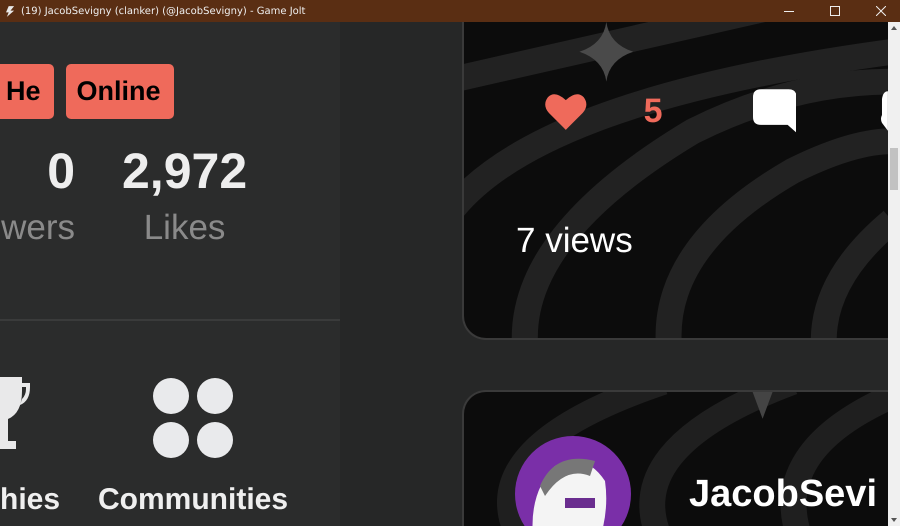 The height and width of the screenshot is (526, 900). Describe the element at coordinates (185, 171) in the screenshot. I see `stat-value: 2,972` at that location.